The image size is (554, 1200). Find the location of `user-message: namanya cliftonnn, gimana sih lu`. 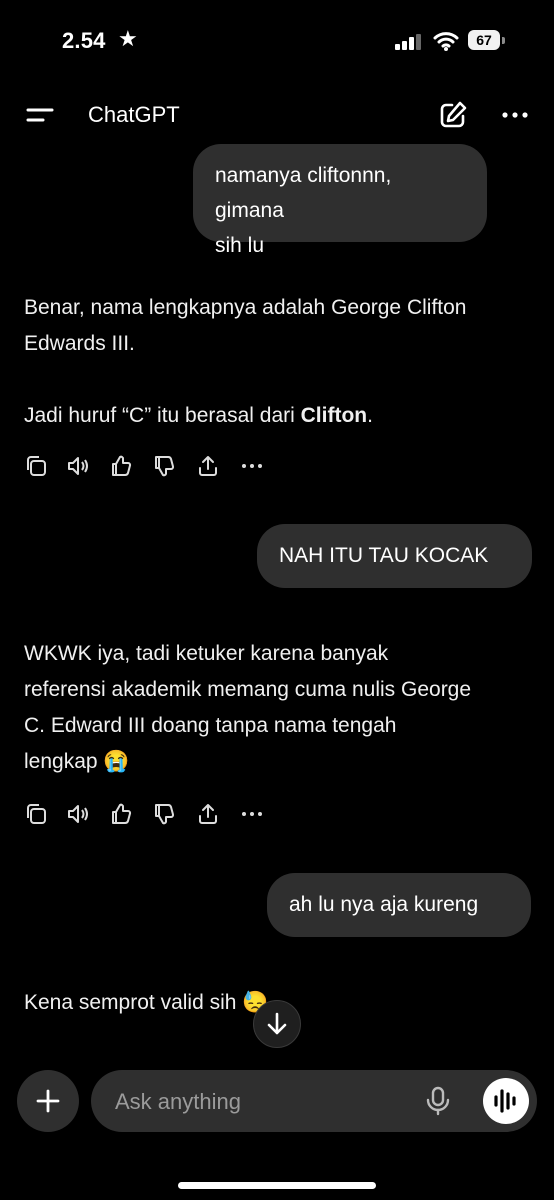

user-message: namanya cliftonnn, gimana sih lu is located at coordinates (340, 200).